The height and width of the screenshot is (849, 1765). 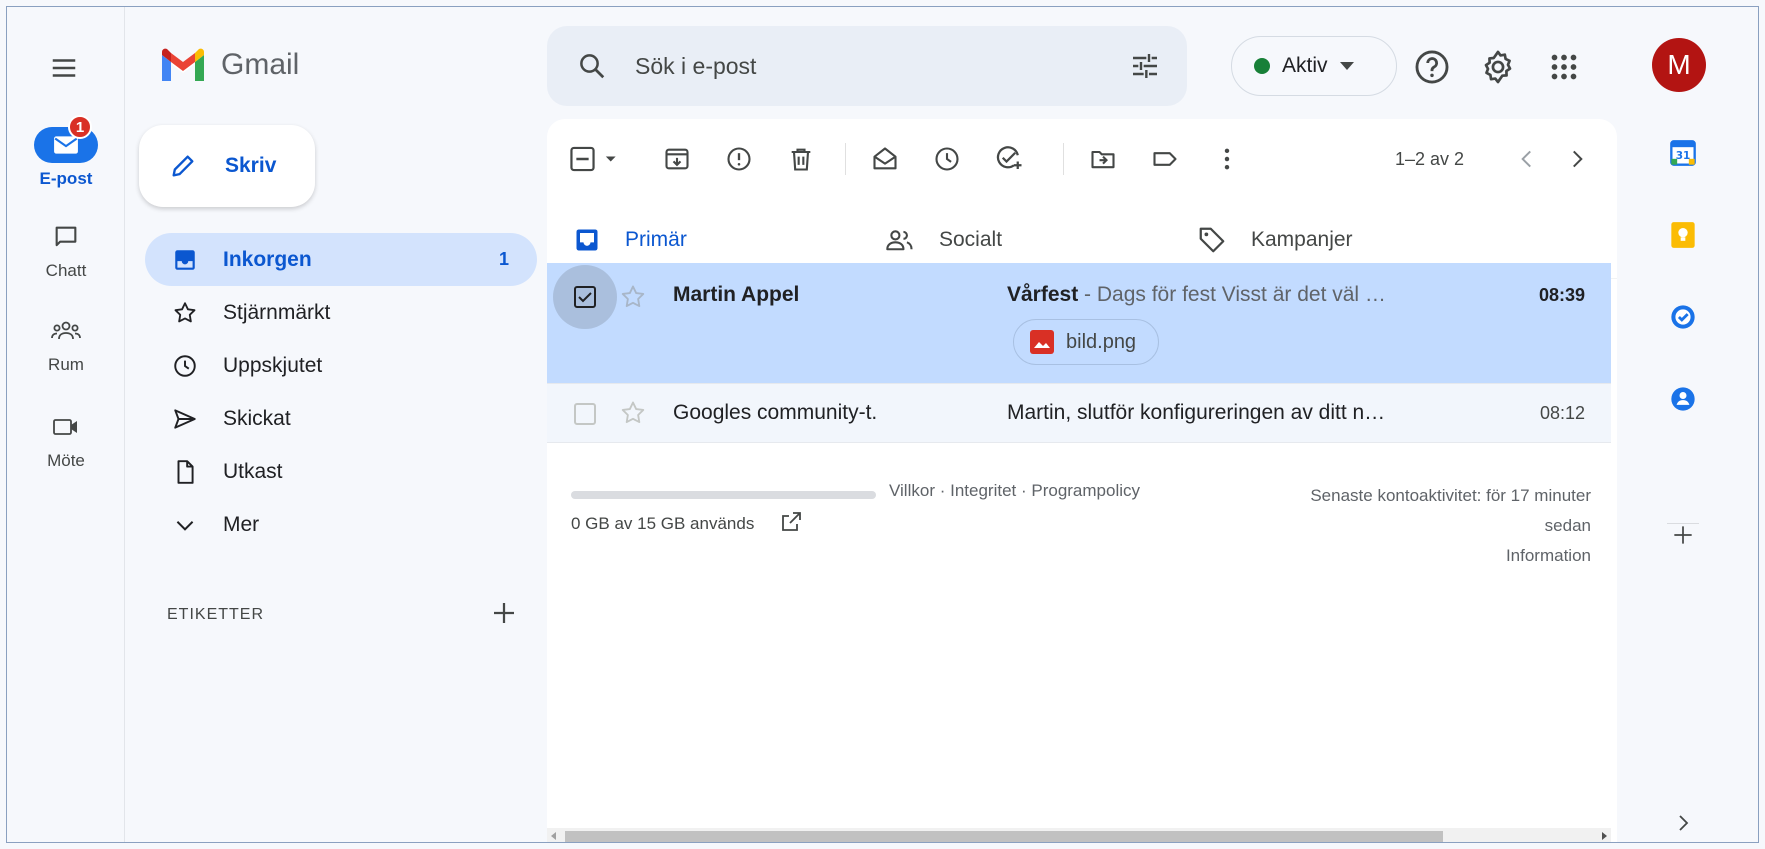 What do you see at coordinates (1346, 66) in the screenshot?
I see `caret-down-icon` at bounding box center [1346, 66].